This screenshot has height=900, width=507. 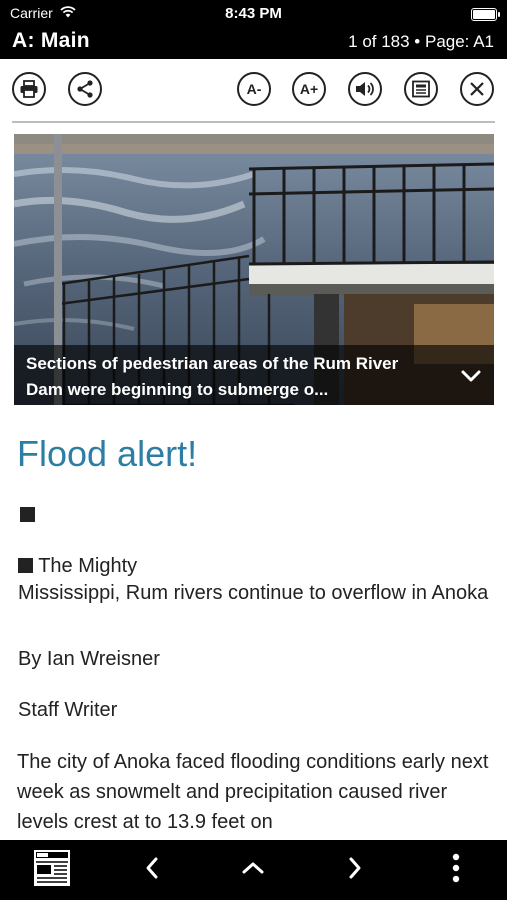 I want to click on read-aloud-button, so click(x=365, y=89).